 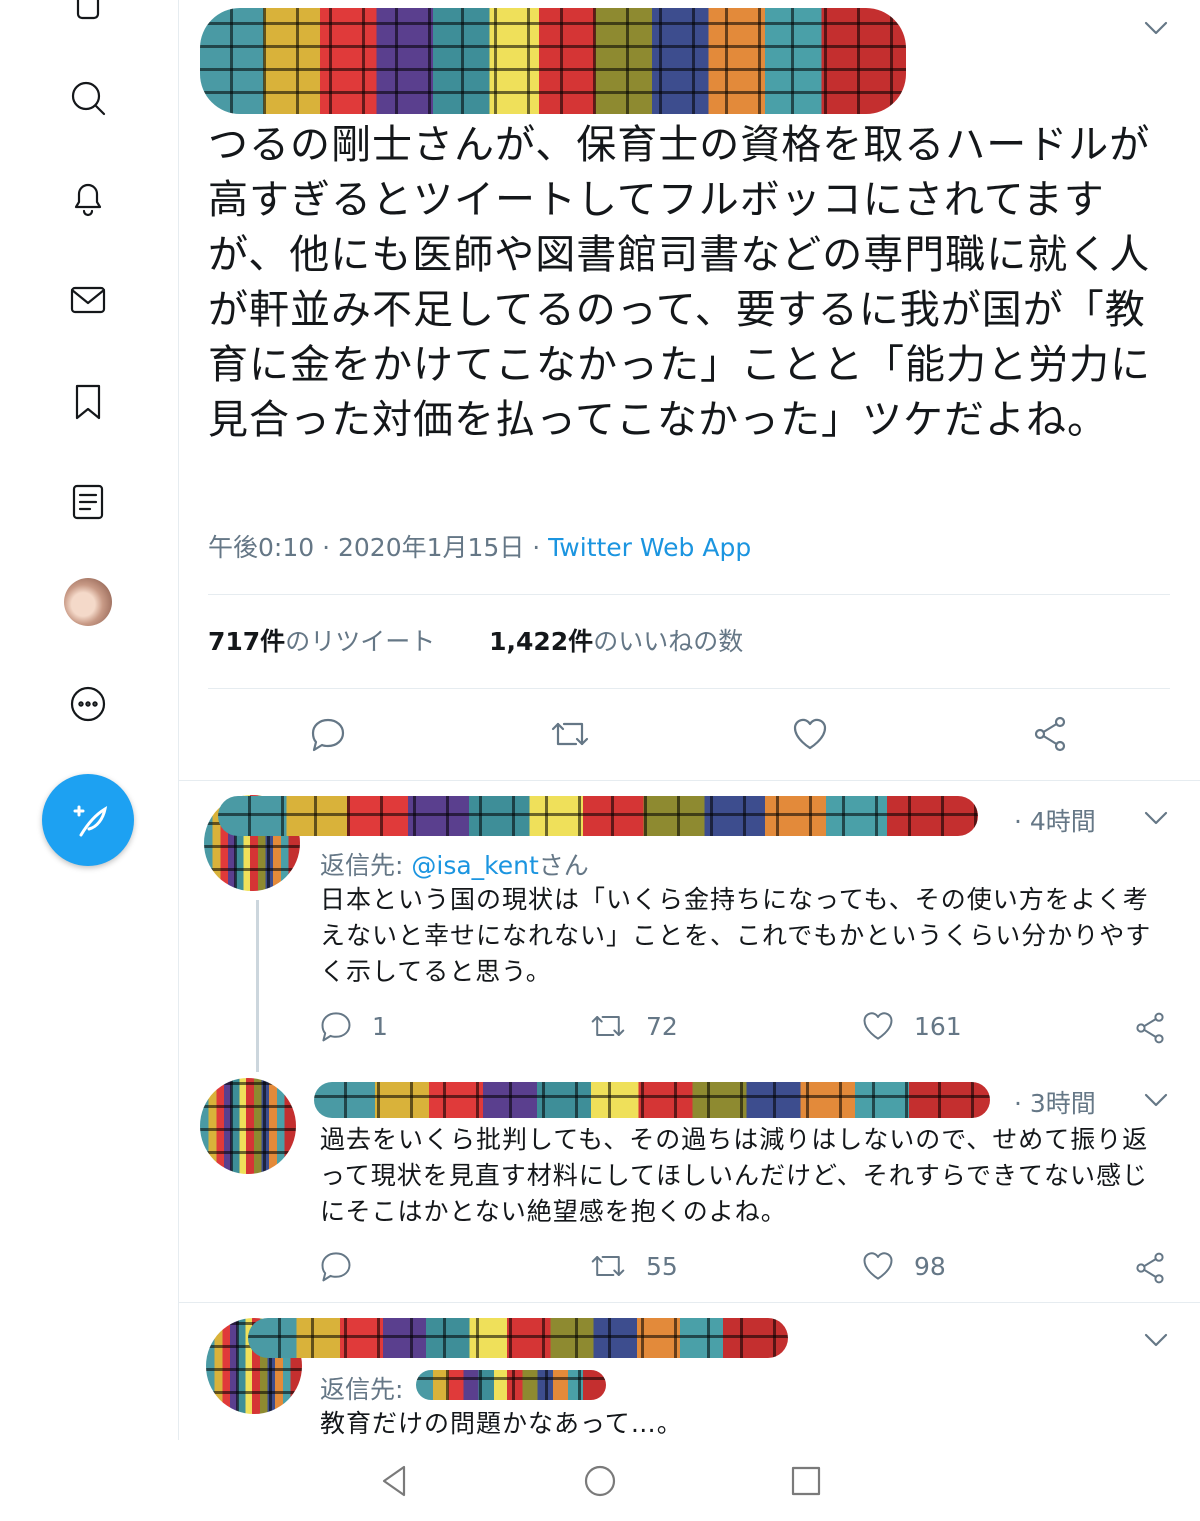 I want to click on more-icon, so click(x=88, y=704).